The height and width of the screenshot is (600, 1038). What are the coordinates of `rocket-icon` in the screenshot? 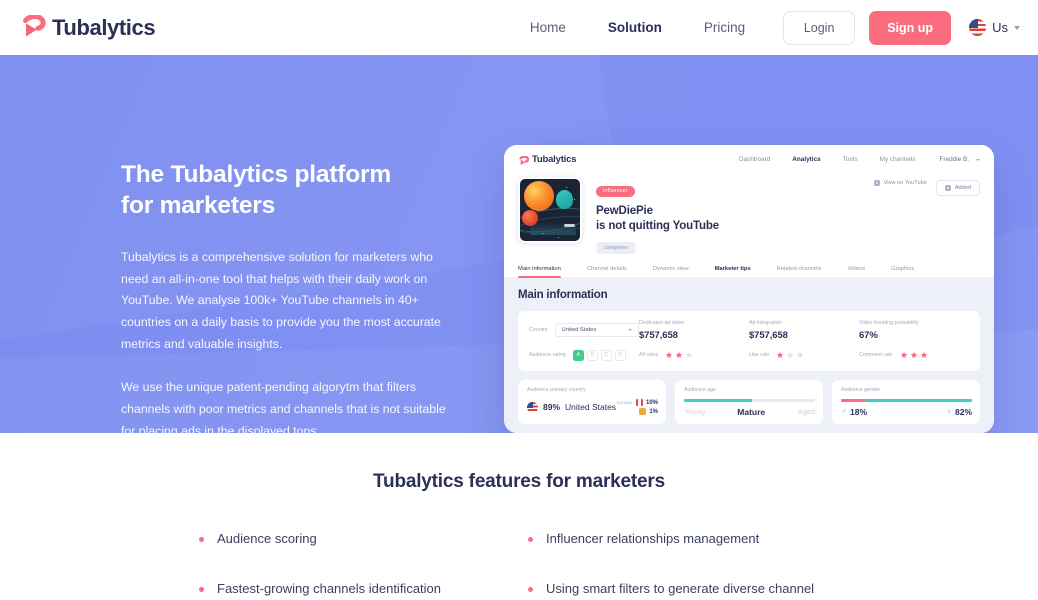 It's located at (569, 225).